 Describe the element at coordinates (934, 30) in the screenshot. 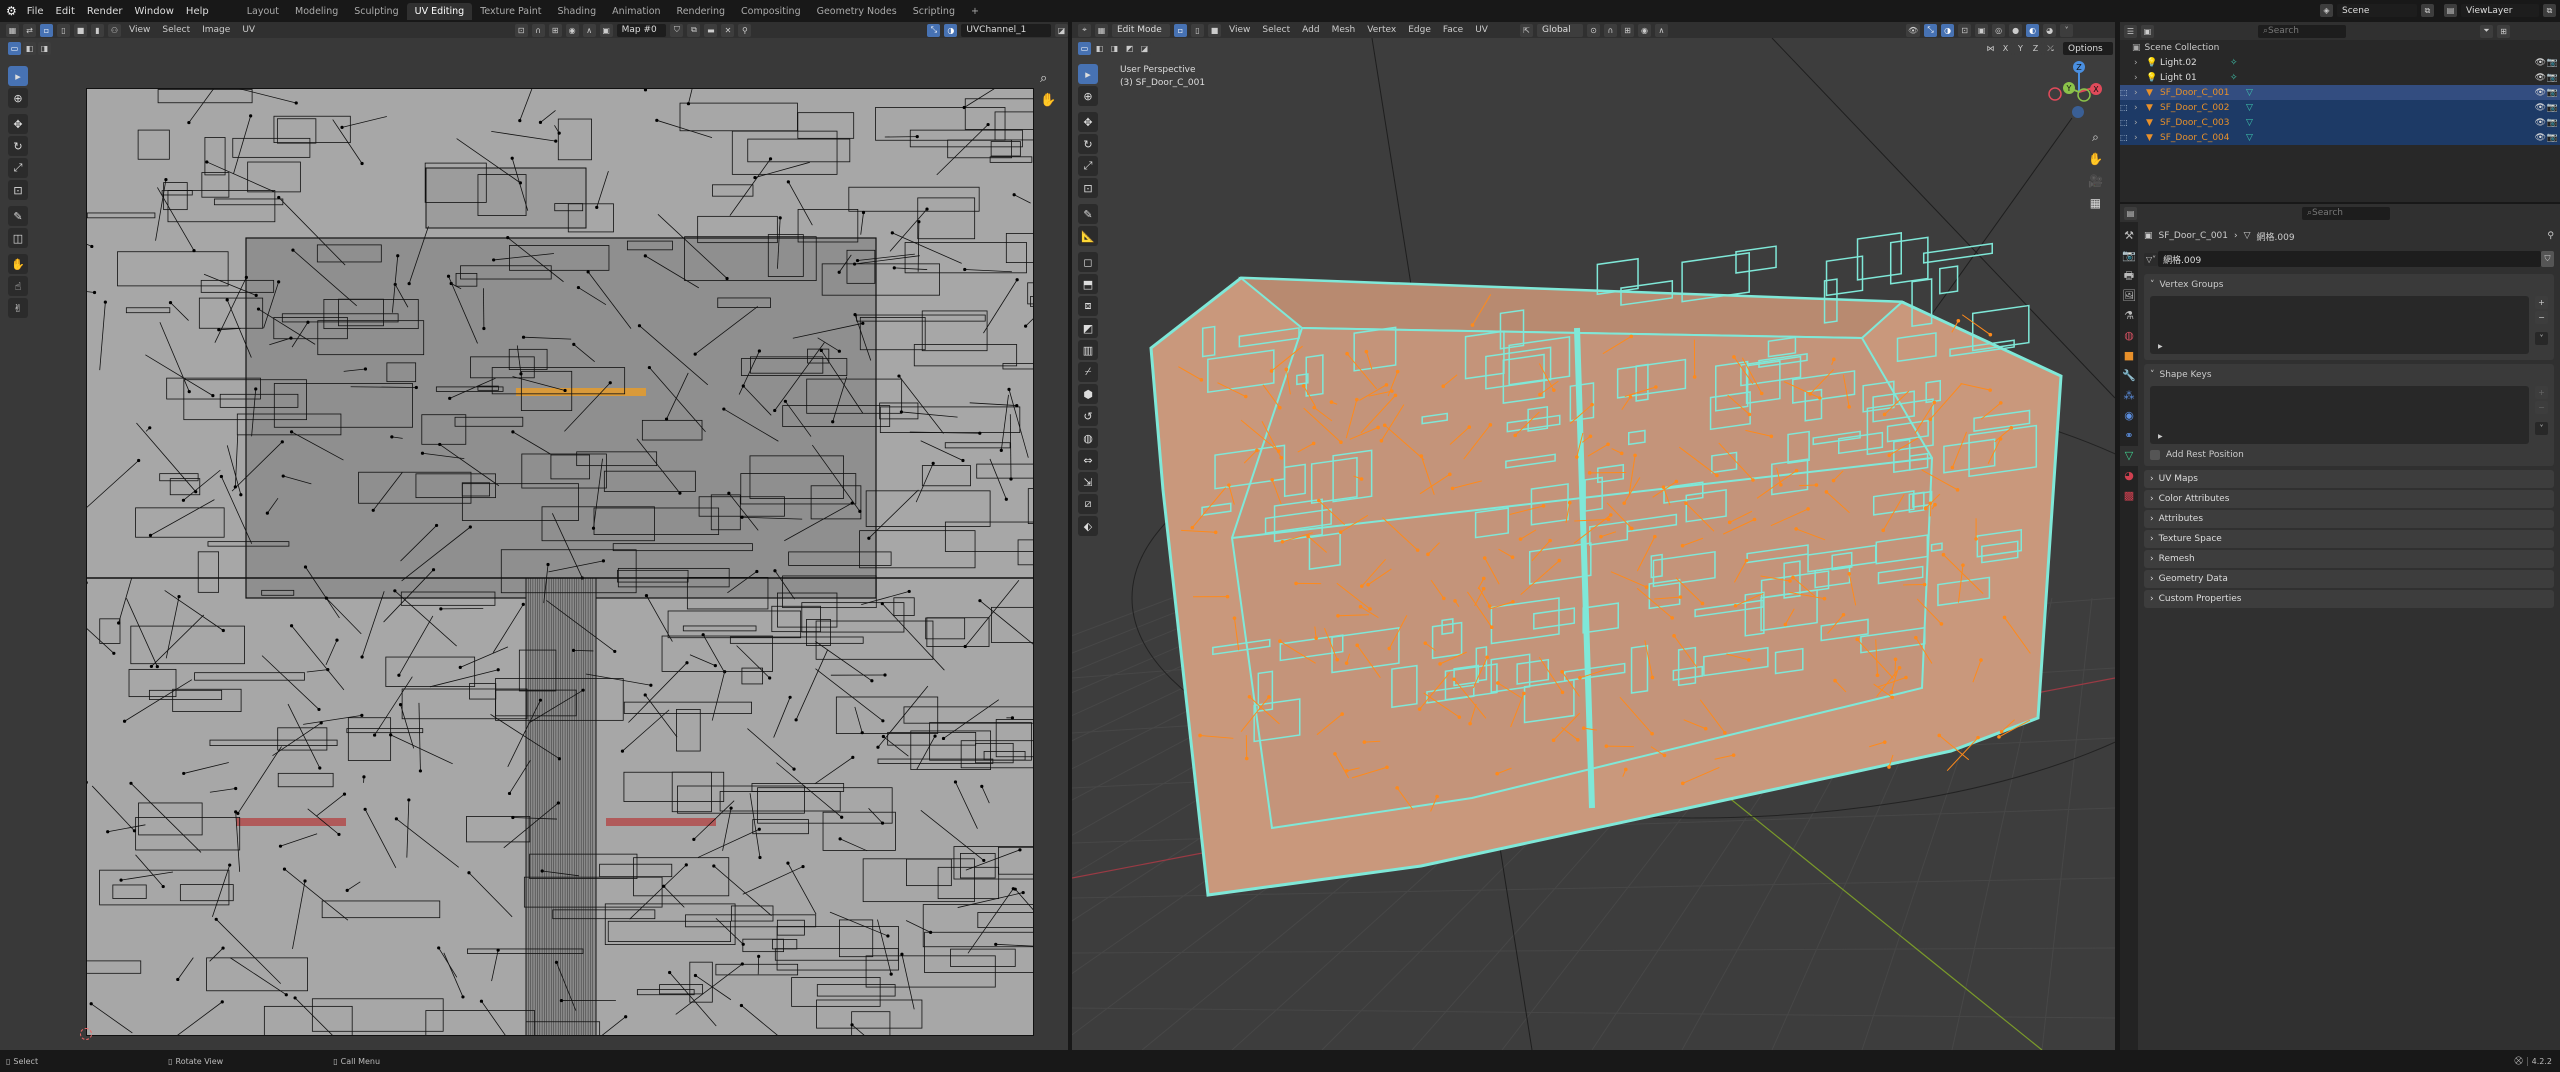

I see `gizmo-toggle-icon: ⤡` at that location.